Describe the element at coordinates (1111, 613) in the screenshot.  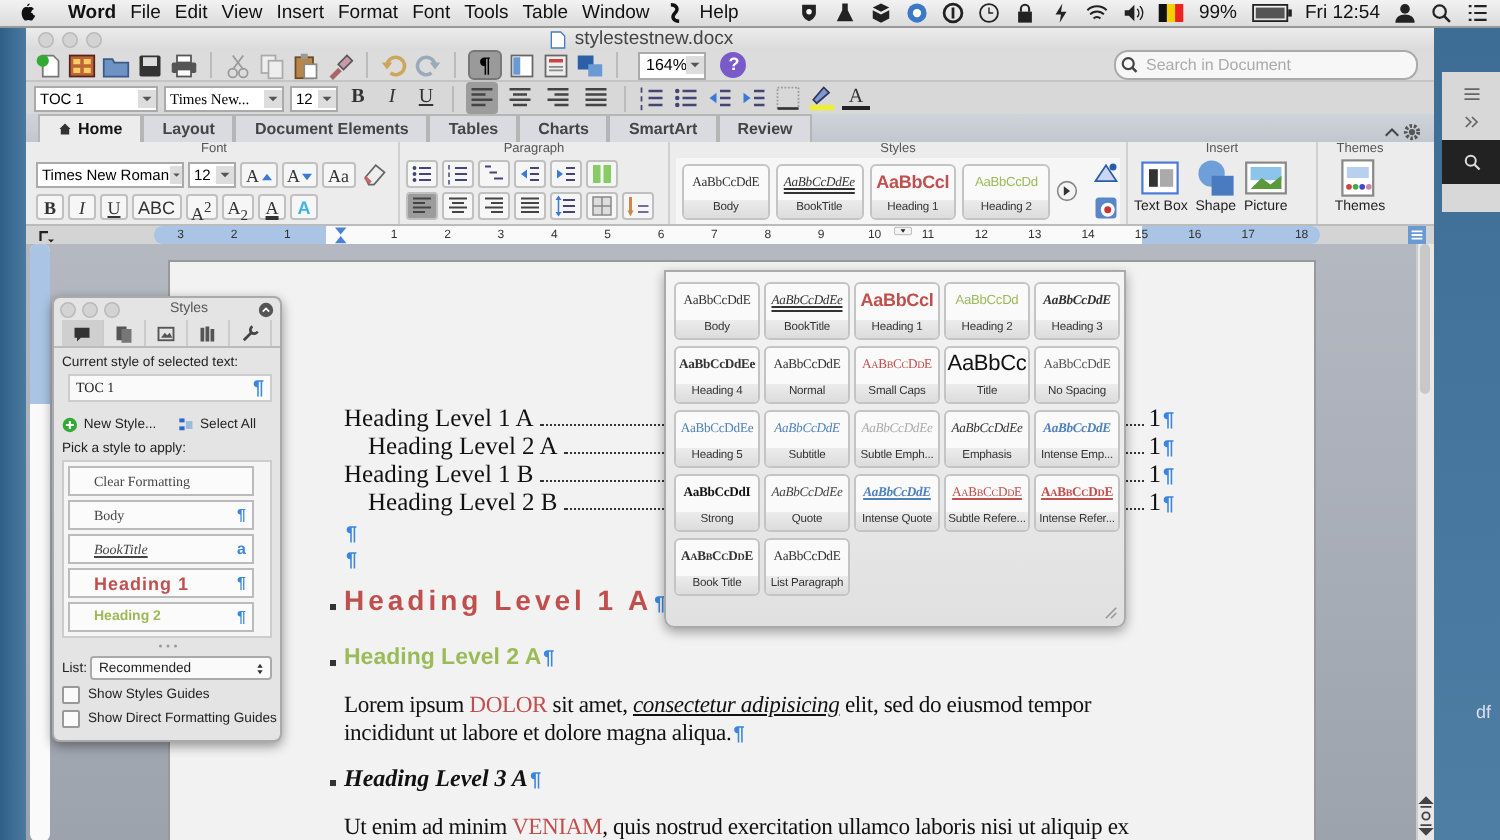
I see `resize-grip-icon` at that location.